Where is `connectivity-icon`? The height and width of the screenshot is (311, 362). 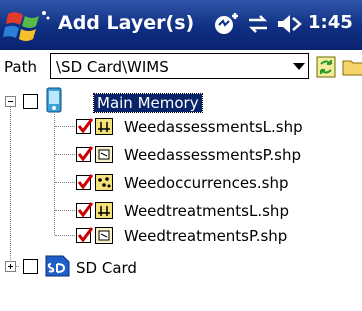
connectivity-icon is located at coordinates (226, 25).